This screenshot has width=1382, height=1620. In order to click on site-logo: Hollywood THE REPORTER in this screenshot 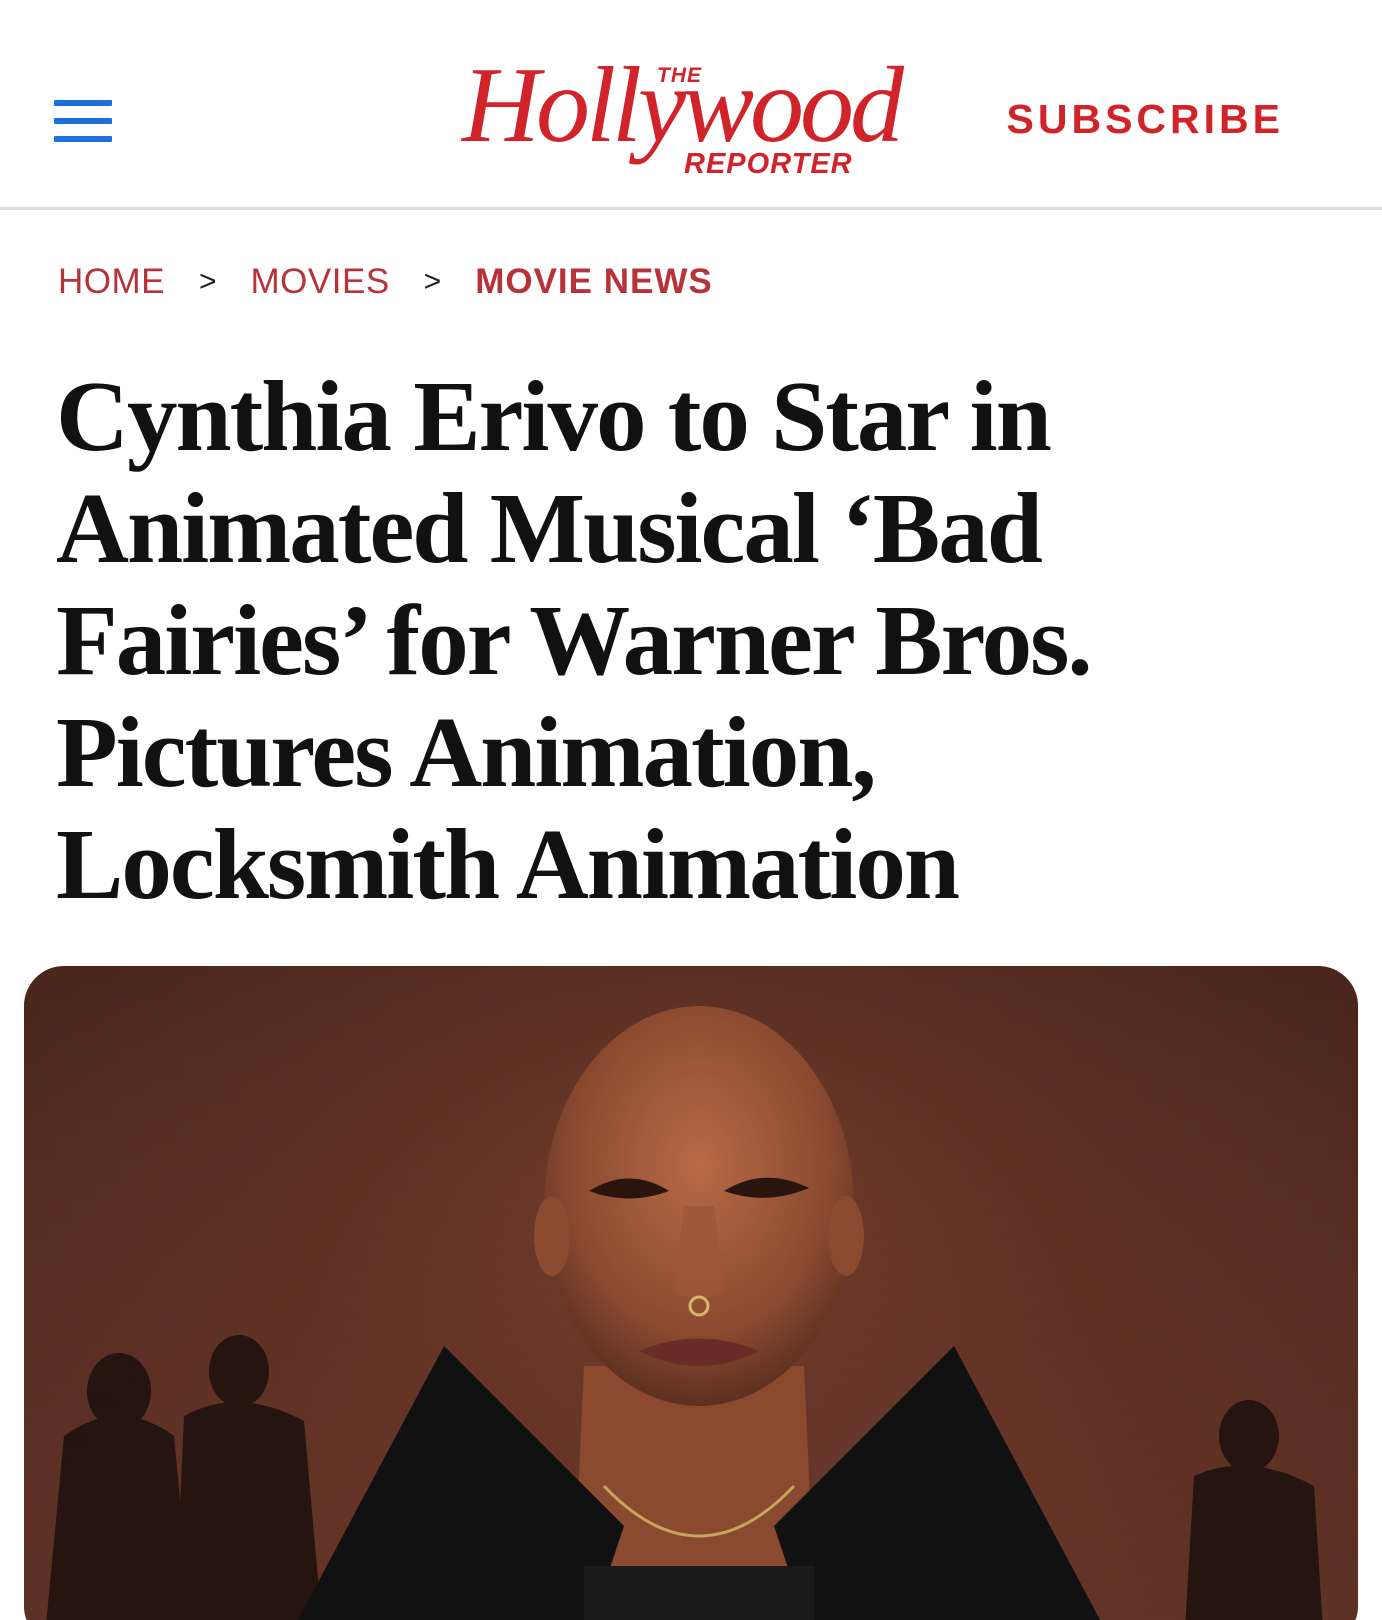, I will do `click(692, 117)`.